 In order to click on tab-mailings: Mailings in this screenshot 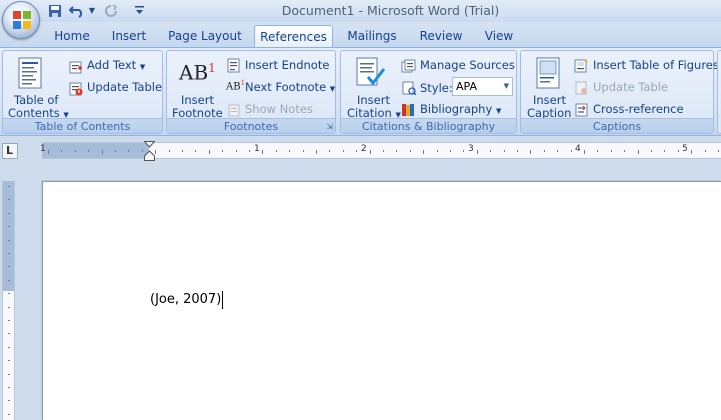, I will do `click(372, 36)`.